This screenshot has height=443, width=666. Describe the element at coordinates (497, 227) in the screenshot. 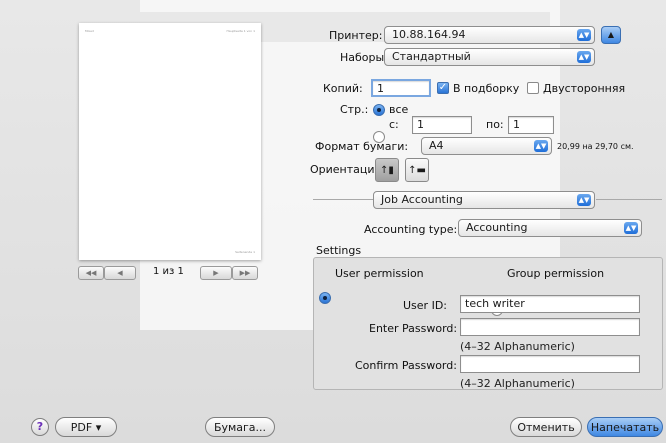

I see `accounting-type-value: Accounting` at that location.